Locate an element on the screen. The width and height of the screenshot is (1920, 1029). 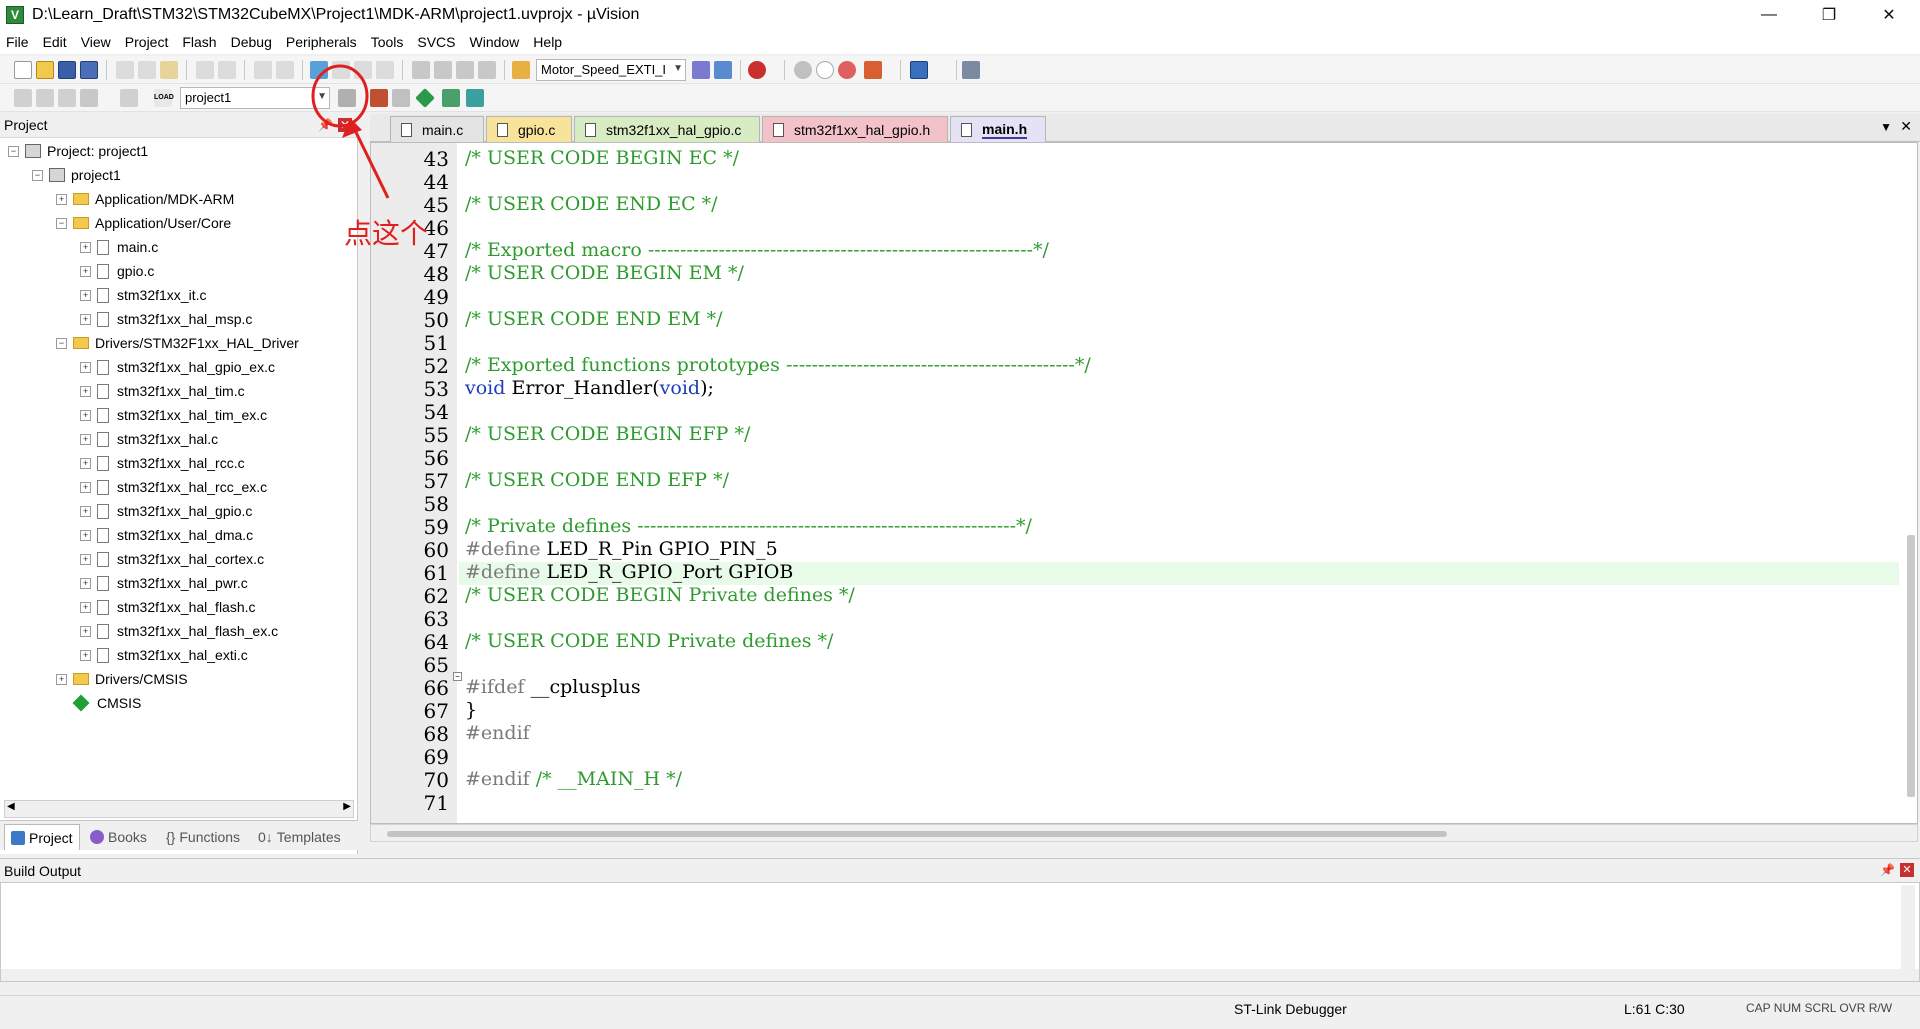
tree-item: + stm32f1xx_hal_exti.c is located at coordinates (164, 655).